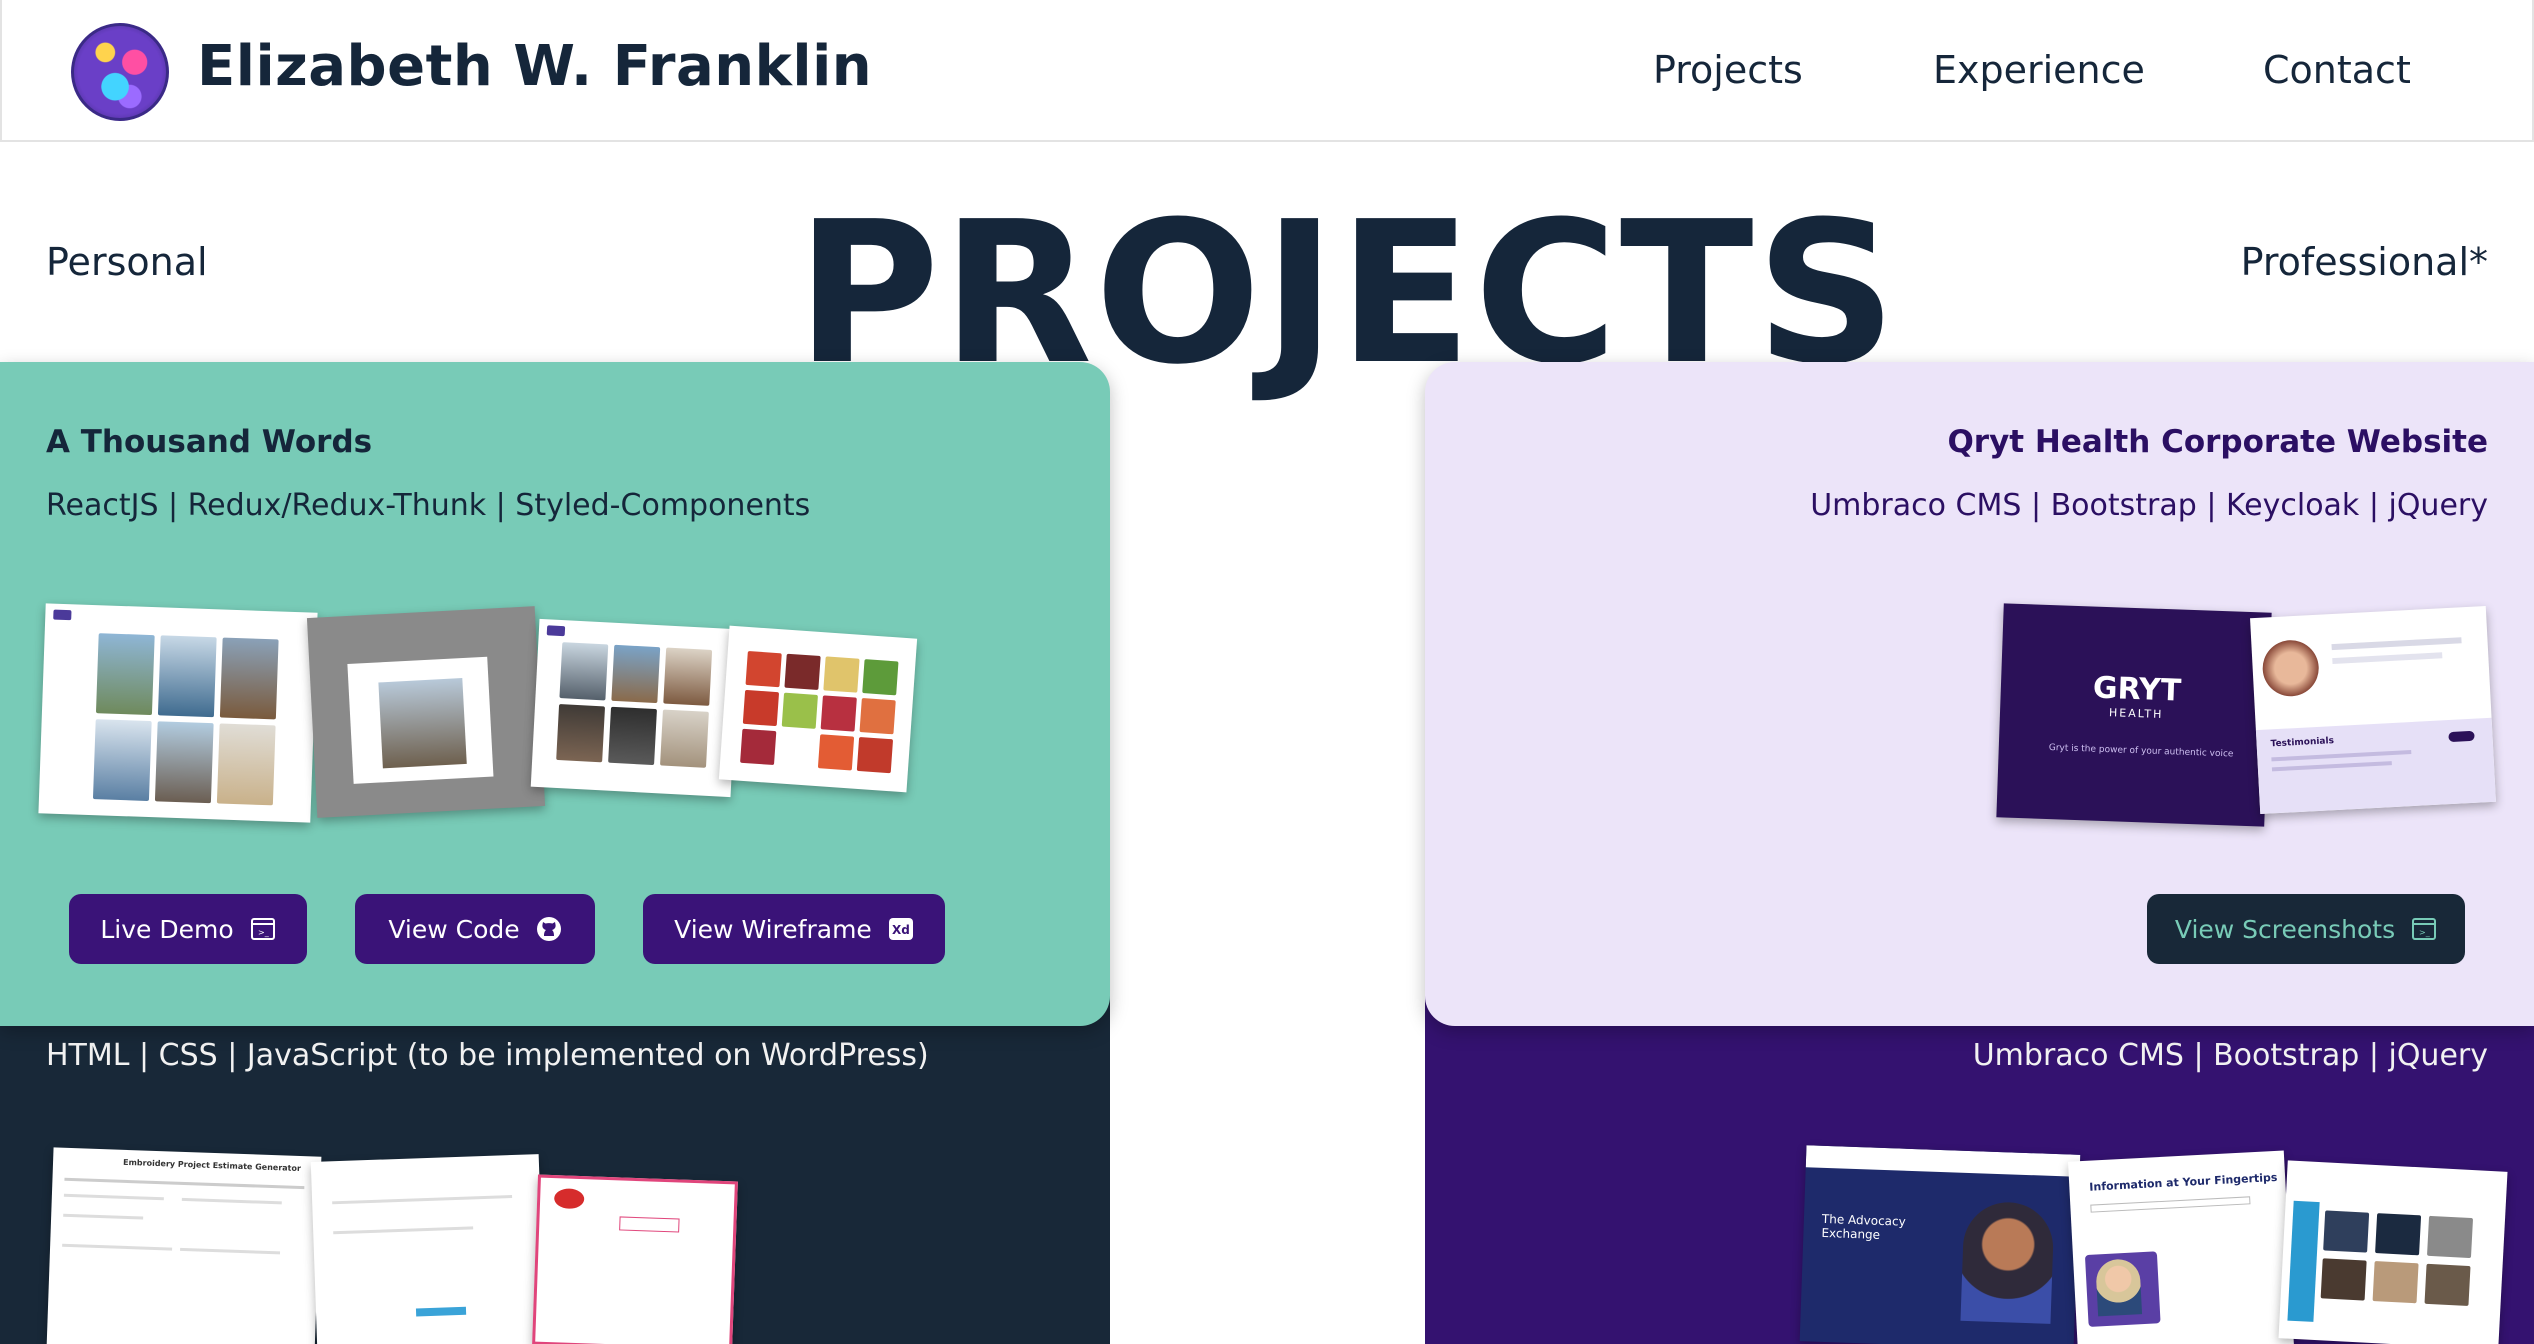 The width and height of the screenshot is (2534, 1344). Describe the element at coordinates (167, 929) in the screenshot. I see `live-demo-label: Live Demo` at that location.